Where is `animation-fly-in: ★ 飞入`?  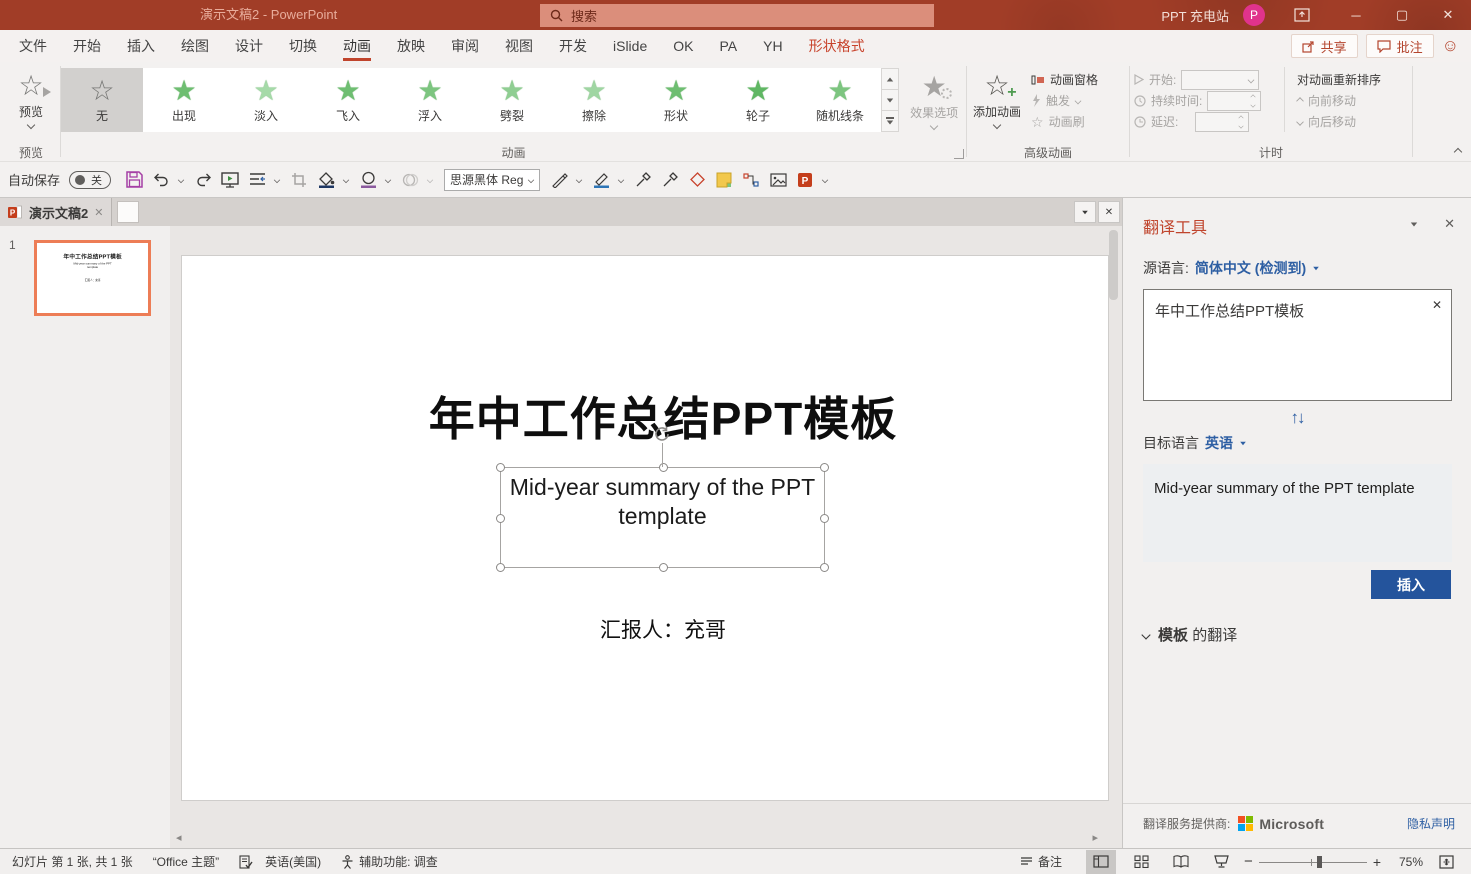 animation-fly-in: ★ 飞入 is located at coordinates (348, 100).